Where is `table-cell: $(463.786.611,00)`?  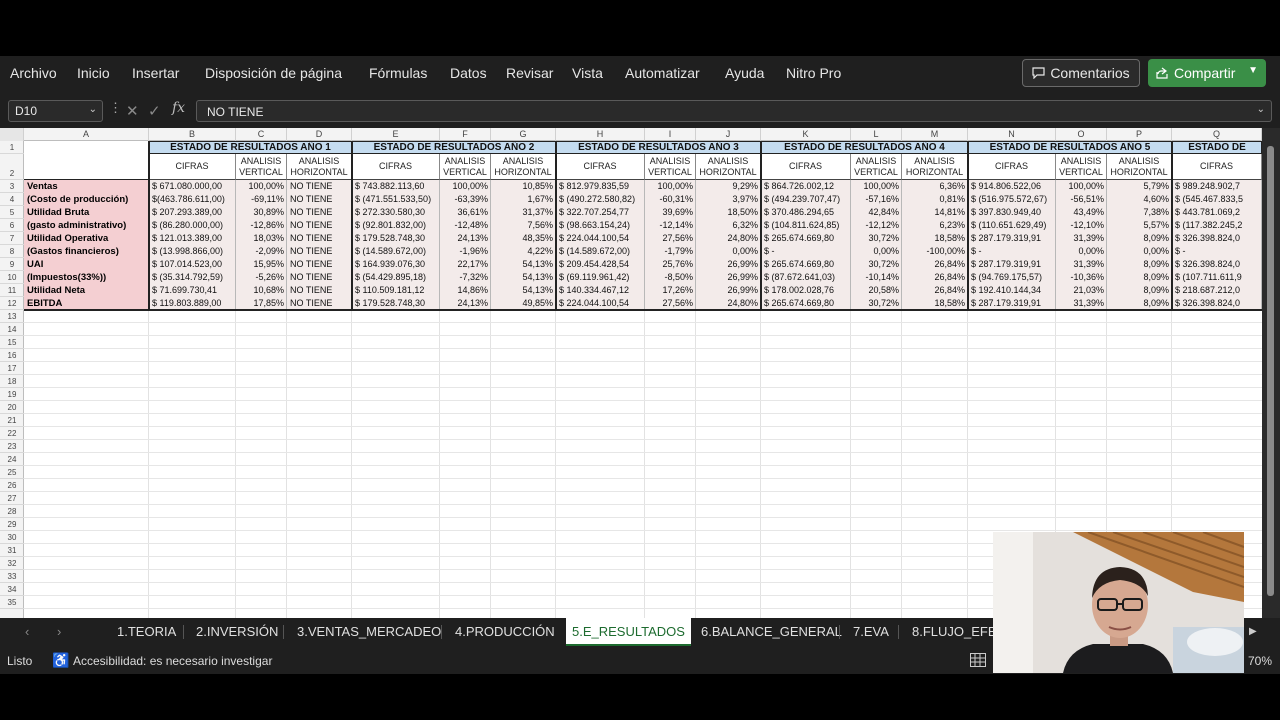
table-cell: $(463.786.611,00) is located at coordinates (192, 199).